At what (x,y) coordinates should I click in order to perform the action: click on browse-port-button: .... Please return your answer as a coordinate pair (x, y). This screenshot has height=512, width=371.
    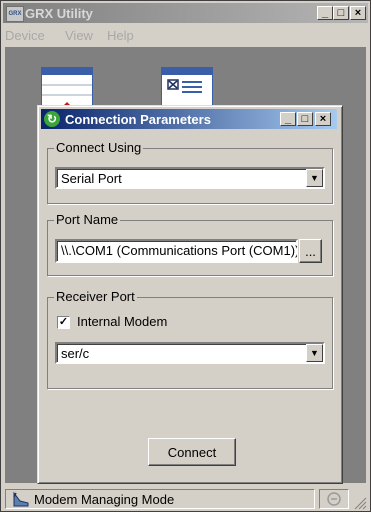
    Looking at the image, I should click on (310, 251).